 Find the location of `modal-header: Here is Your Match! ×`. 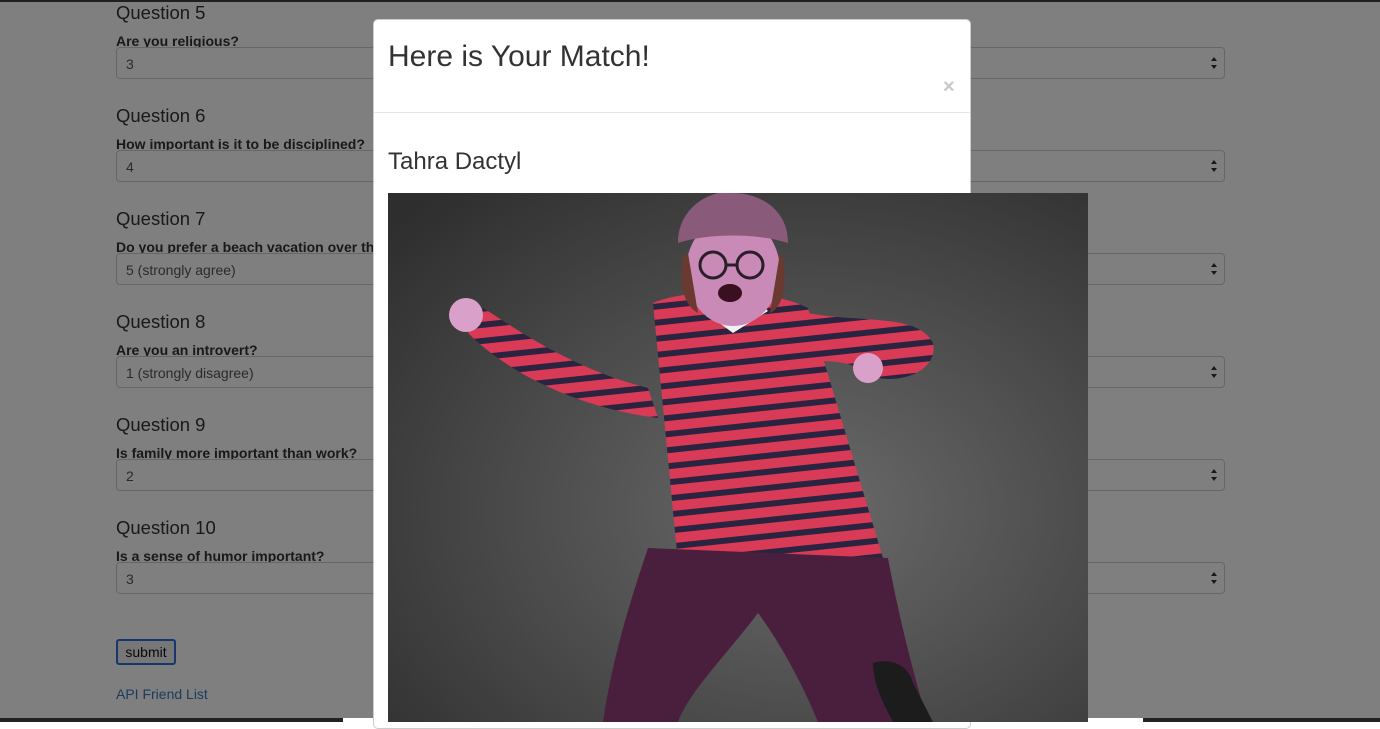

modal-header: Here is Your Match! × is located at coordinates (672, 66).